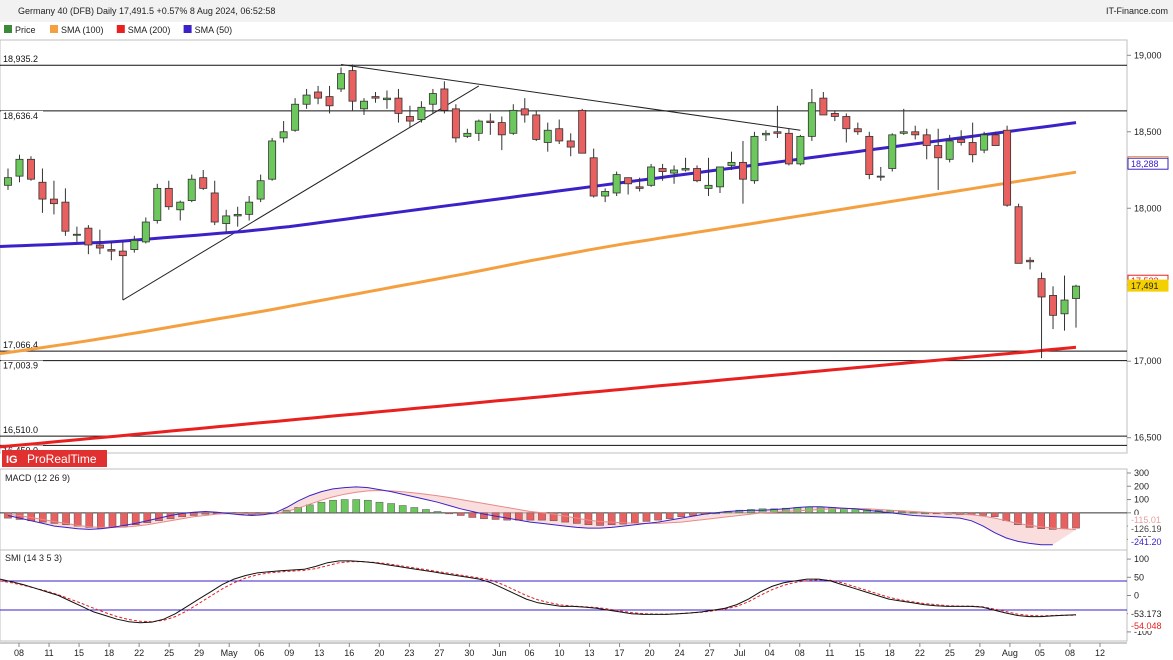  What do you see at coordinates (770, 653) in the screenshot?
I see `x-tick-label-25: 04` at bounding box center [770, 653].